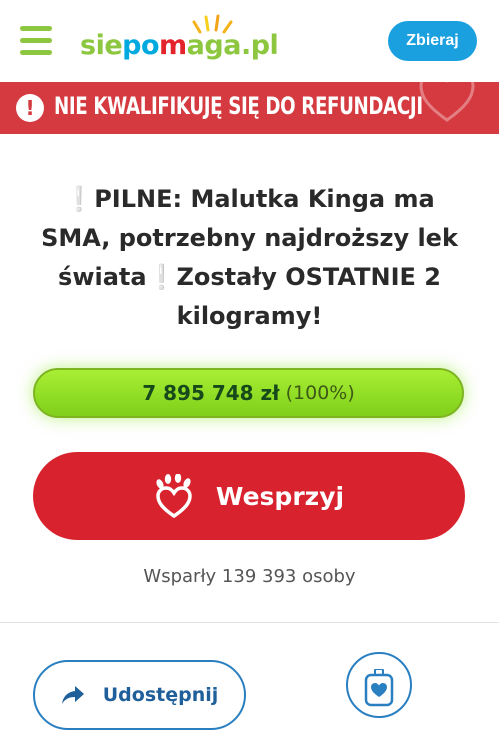 The height and width of the screenshot is (730, 499). What do you see at coordinates (447, 102) in the screenshot?
I see `heart-outline-icon` at bounding box center [447, 102].